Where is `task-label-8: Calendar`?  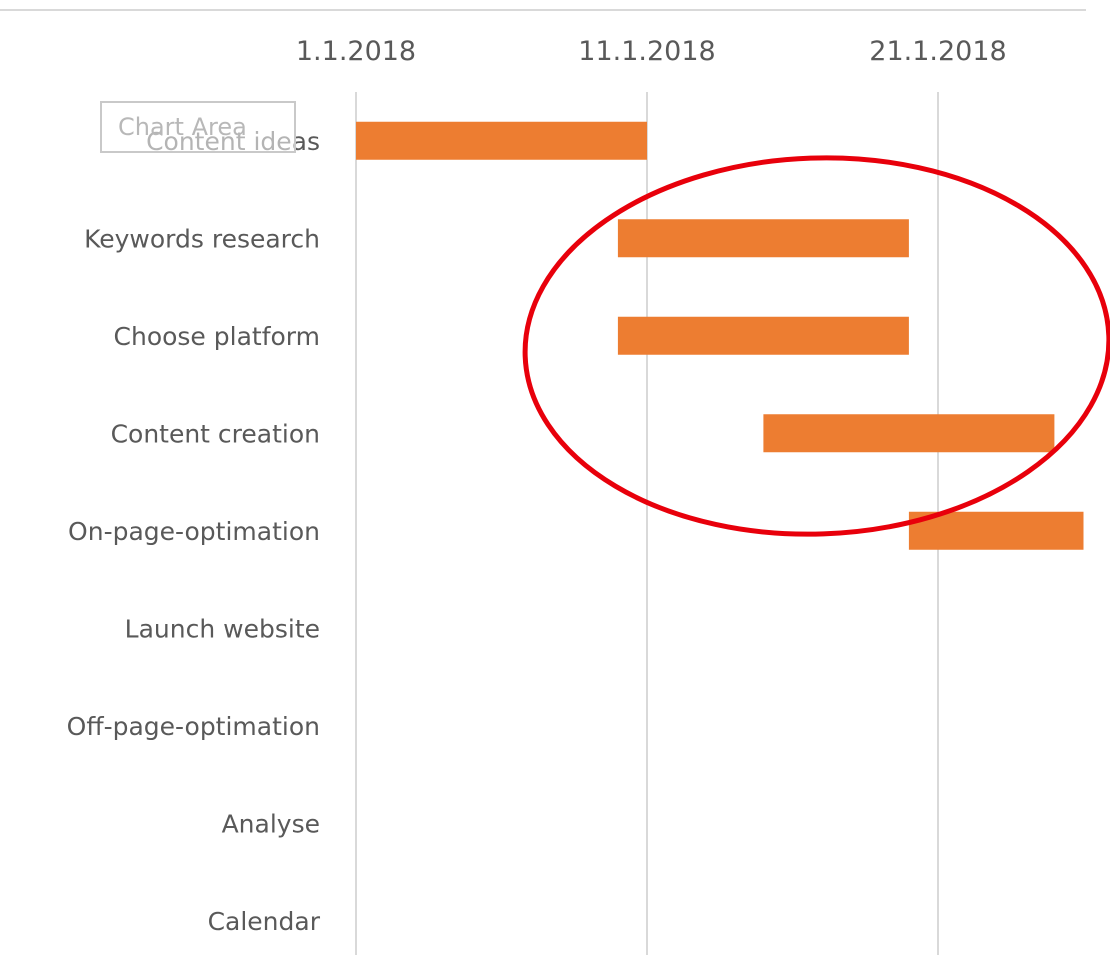
task-label-8: Calendar is located at coordinates (264, 921).